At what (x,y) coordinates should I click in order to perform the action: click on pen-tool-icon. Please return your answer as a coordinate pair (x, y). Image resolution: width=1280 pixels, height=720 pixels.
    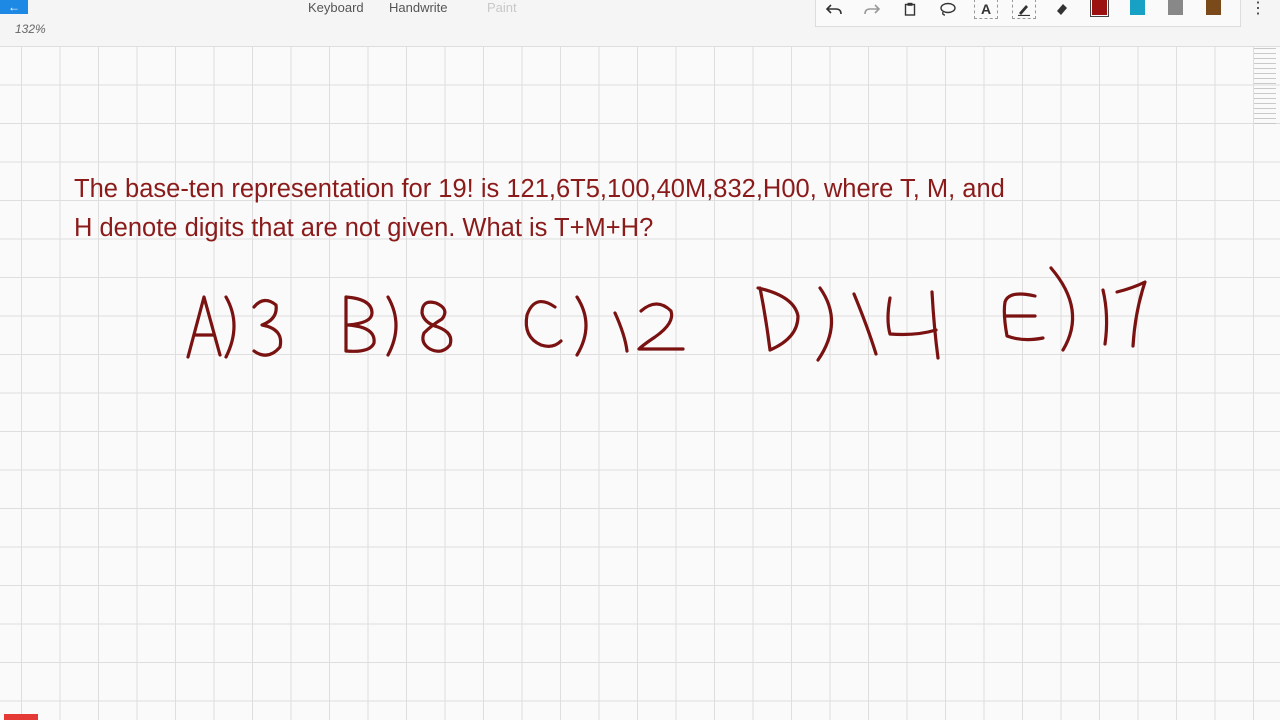
    Looking at the image, I should click on (1024, 9).